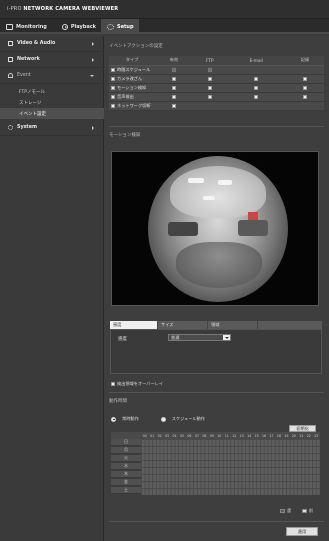 The height and width of the screenshot is (541, 329). What do you see at coordinates (24, 75) in the screenshot?
I see `sidebar-item-label: Event` at bounding box center [24, 75].